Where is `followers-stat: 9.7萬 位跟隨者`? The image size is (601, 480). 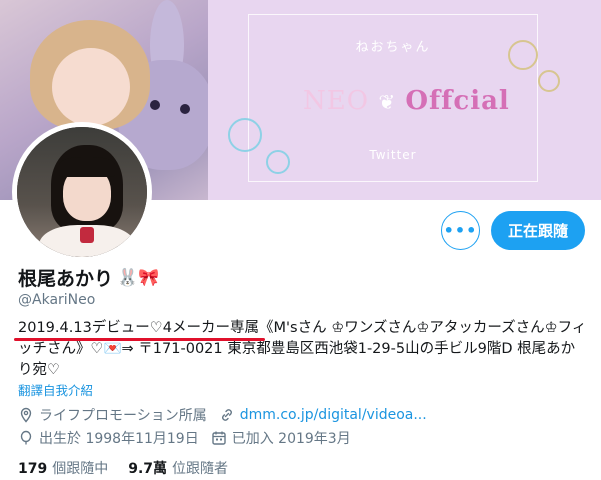
followers-stat: 9.7萬 位跟隨者 is located at coordinates (178, 468).